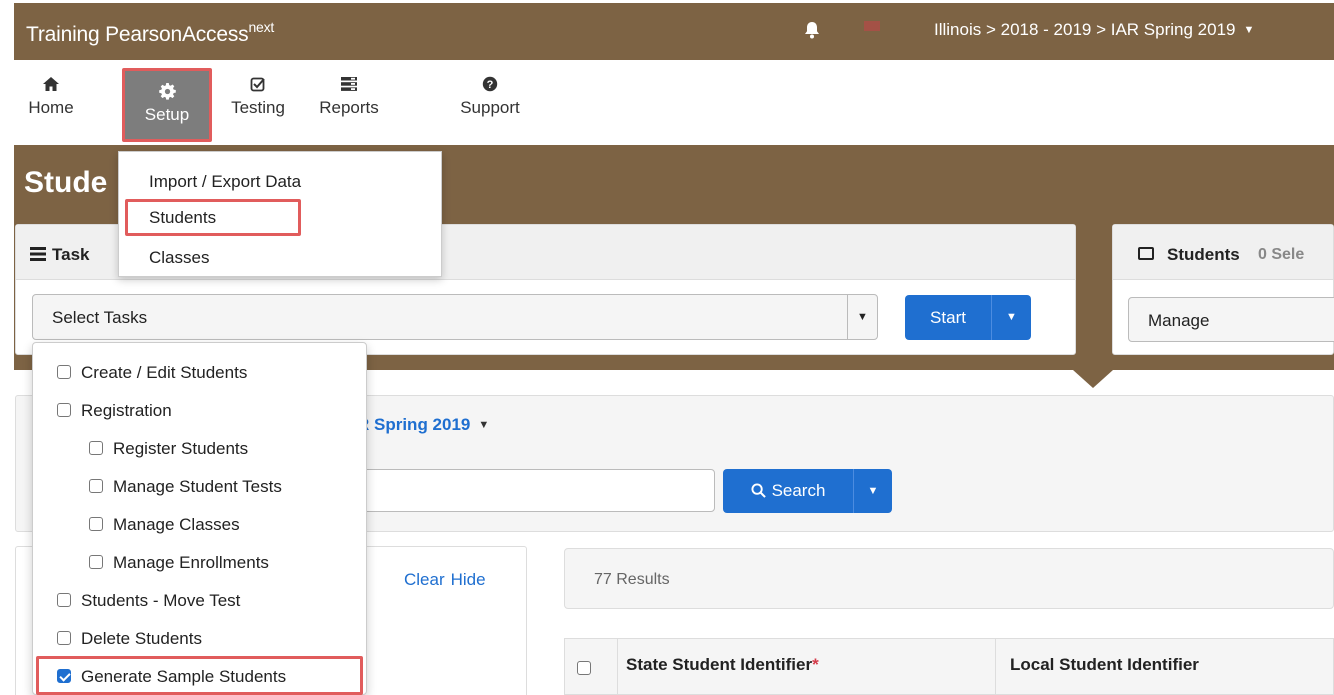  I want to click on search-input, so click(532, 490).